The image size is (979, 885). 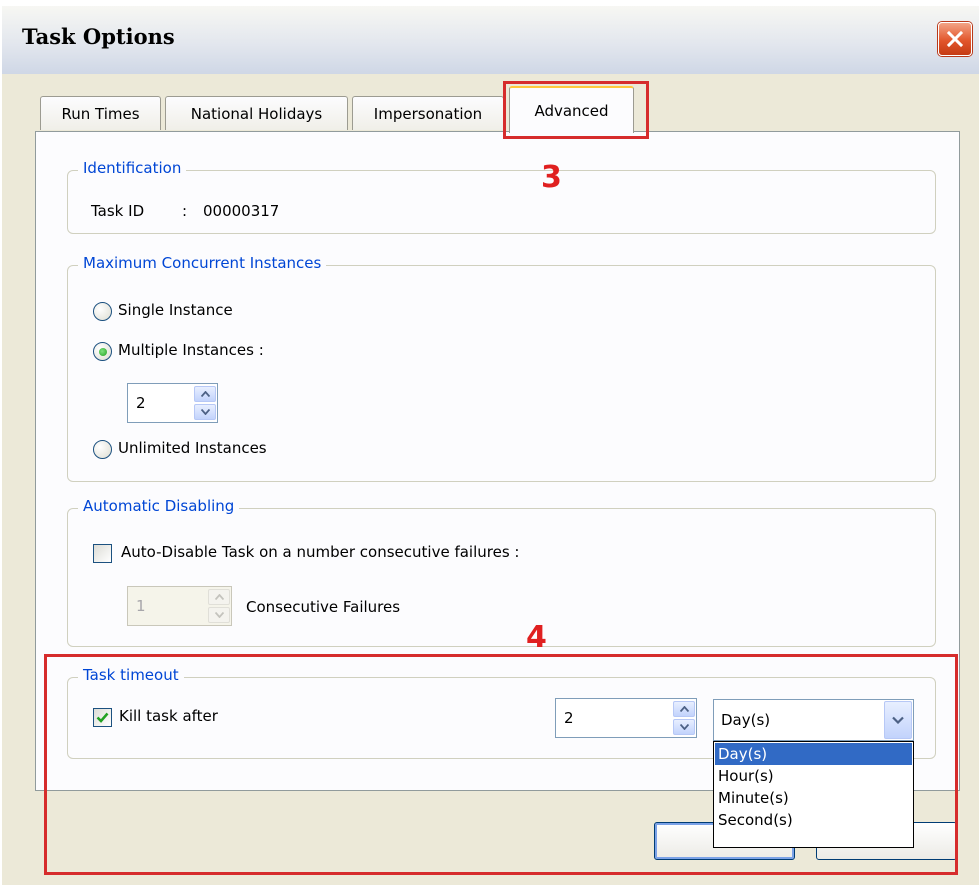 What do you see at coordinates (813, 820) in the screenshot?
I see `option-second: Second(s)` at bounding box center [813, 820].